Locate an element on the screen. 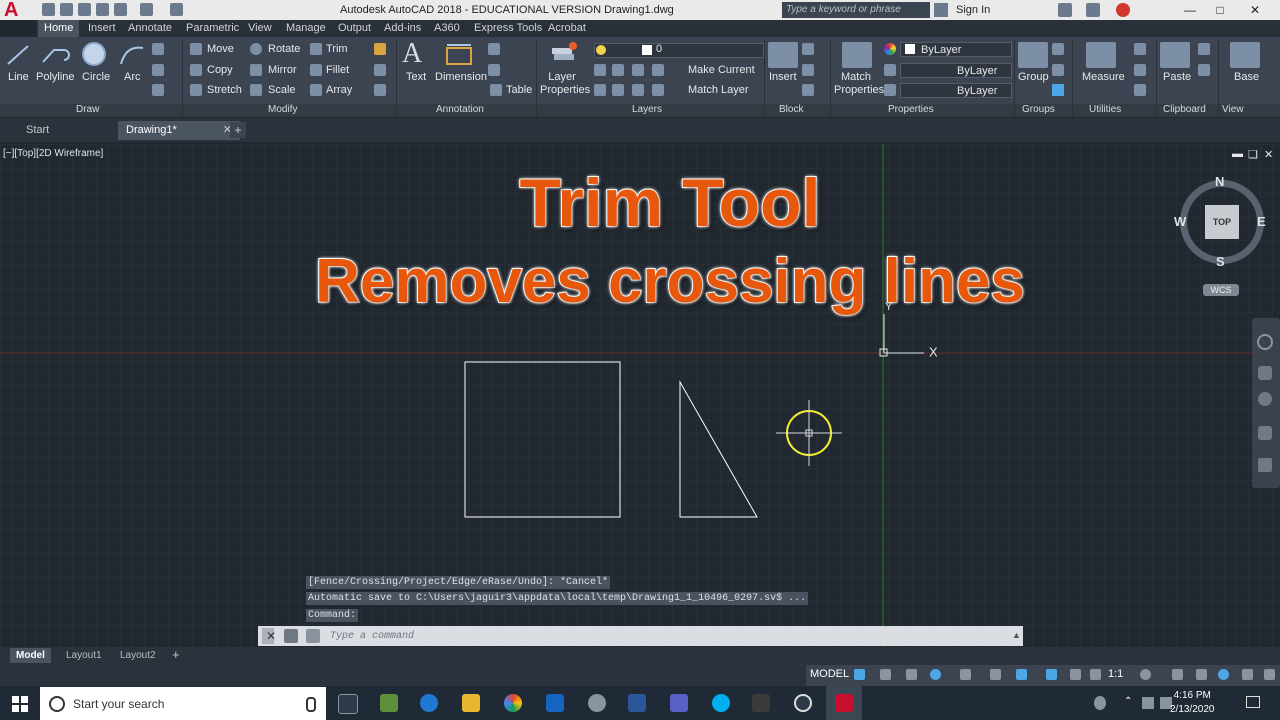 This screenshot has height=720, width=1280. chevron-up-icon: ⌃ is located at coordinates (1128, 701).